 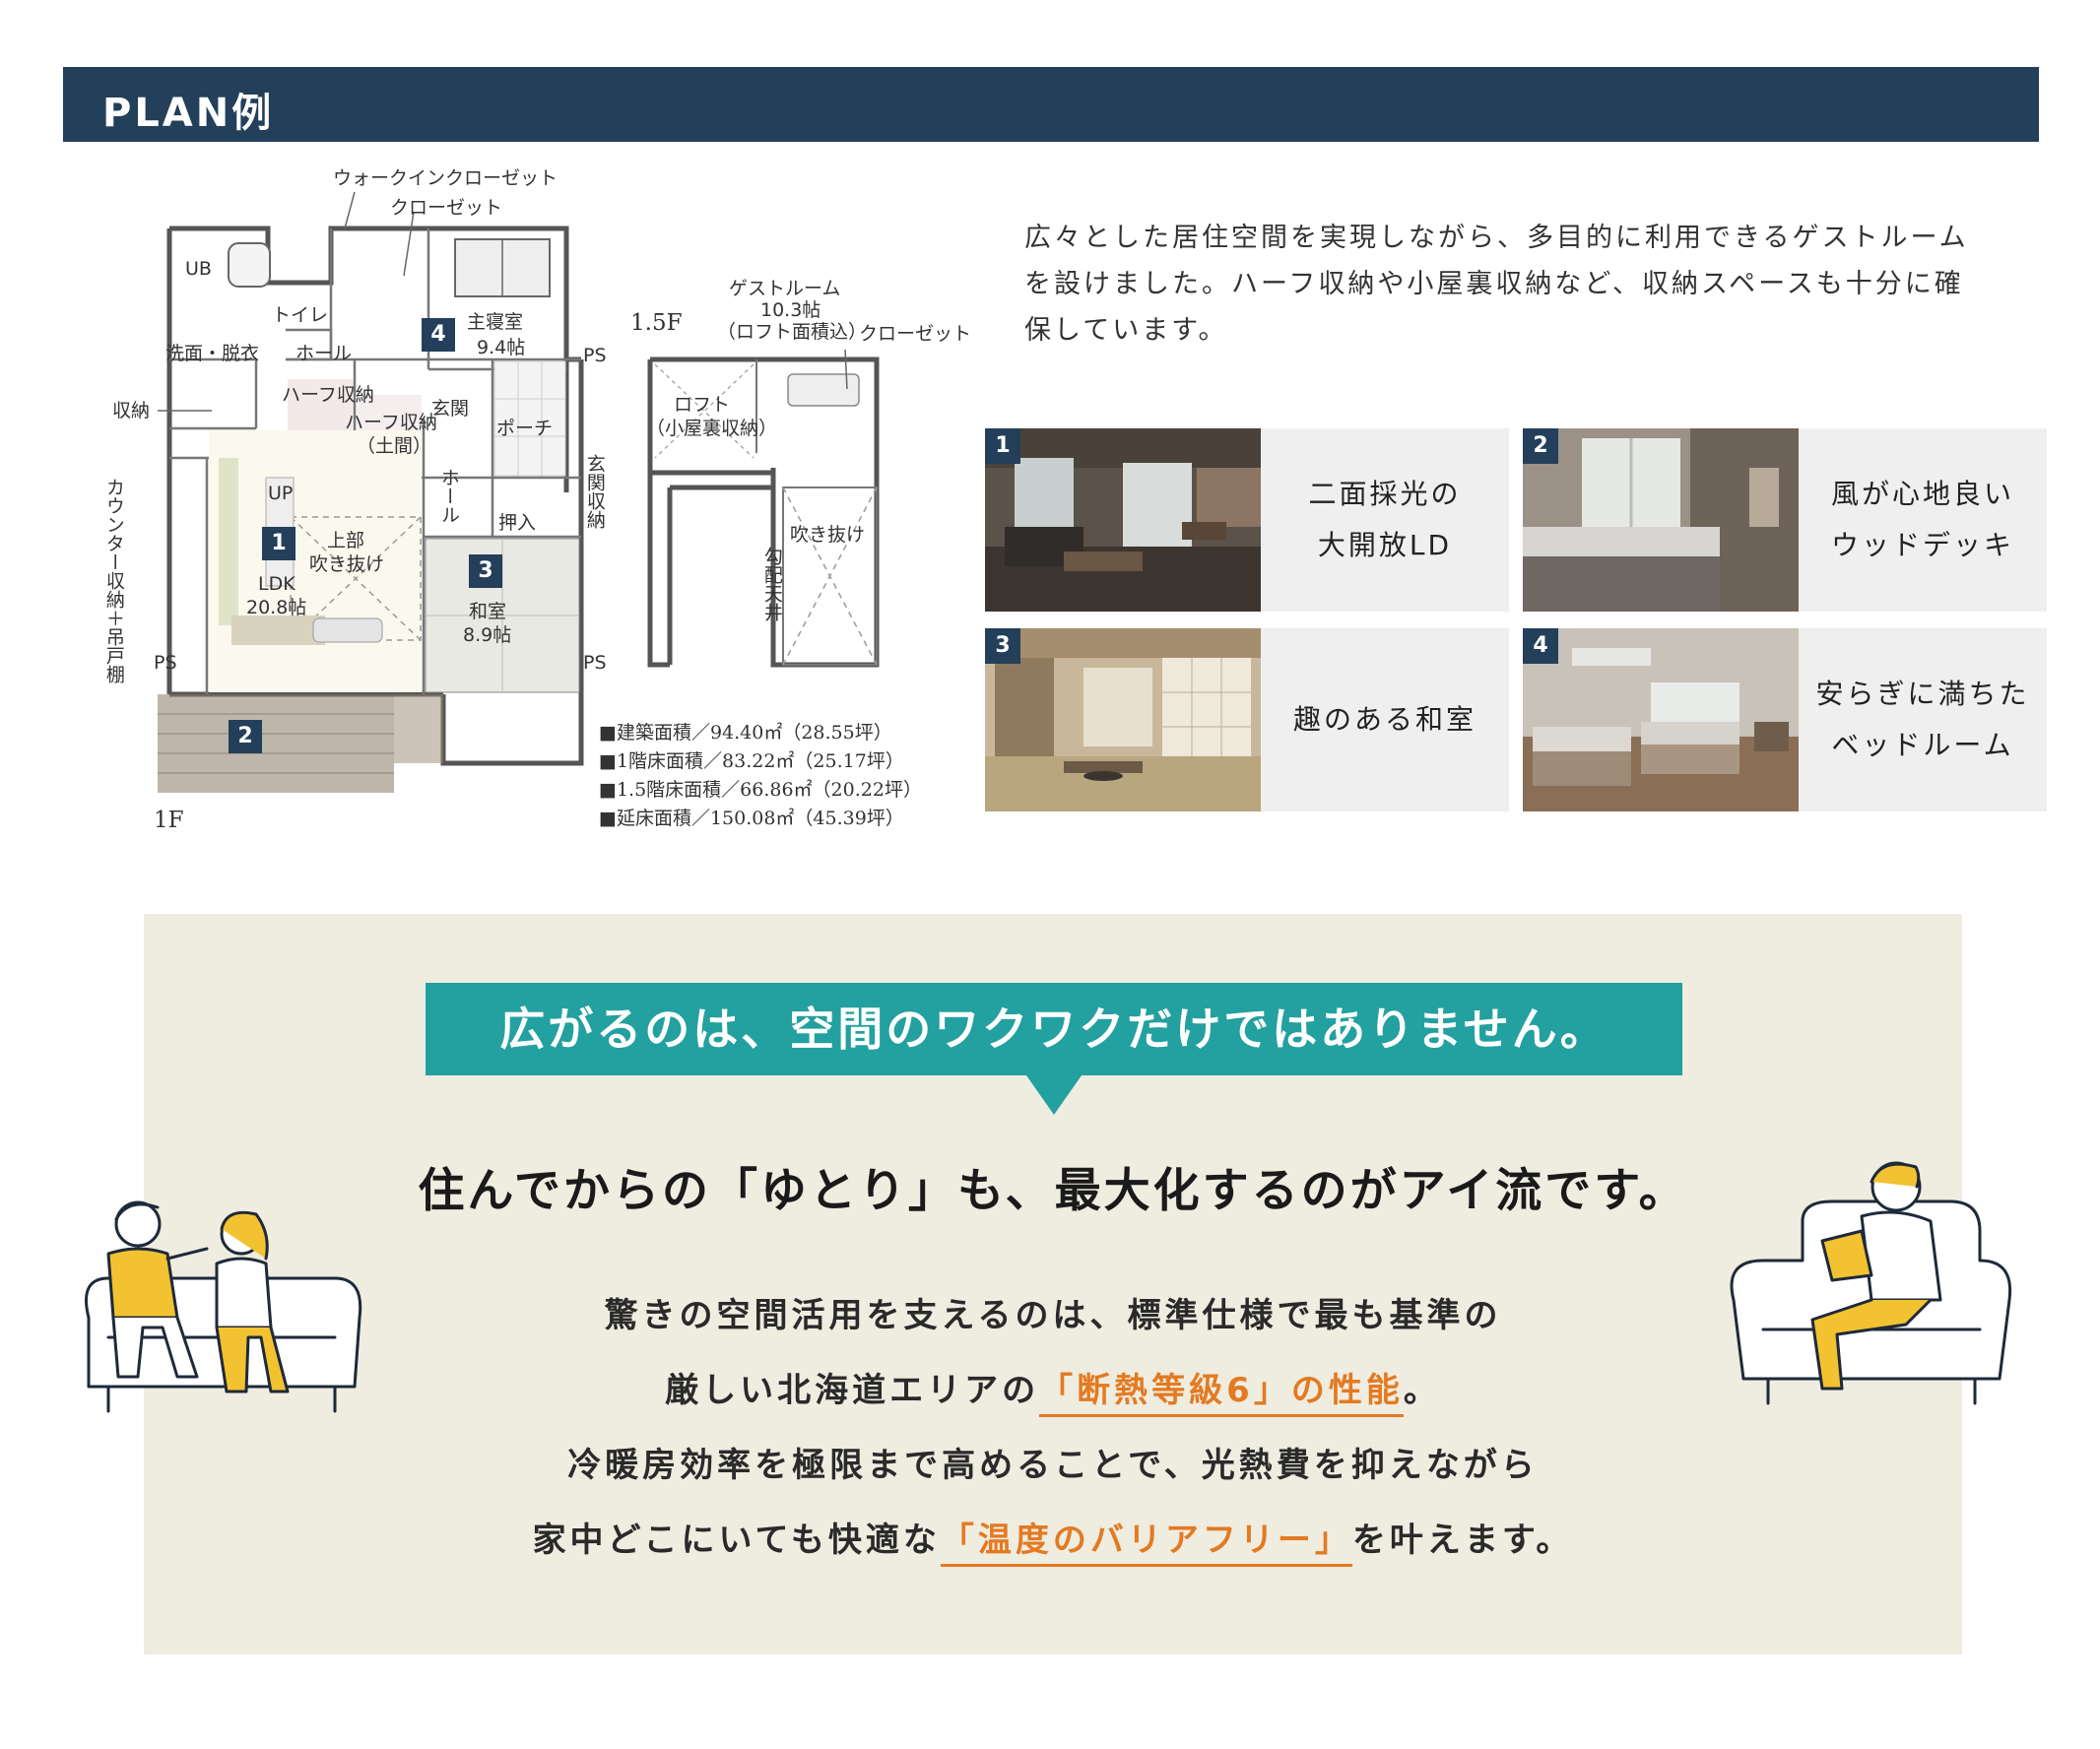 What do you see at coordinates (169, 820) in the screenshot?
I see `floor-1f-label: 1F` at bounding box center [169, 820].